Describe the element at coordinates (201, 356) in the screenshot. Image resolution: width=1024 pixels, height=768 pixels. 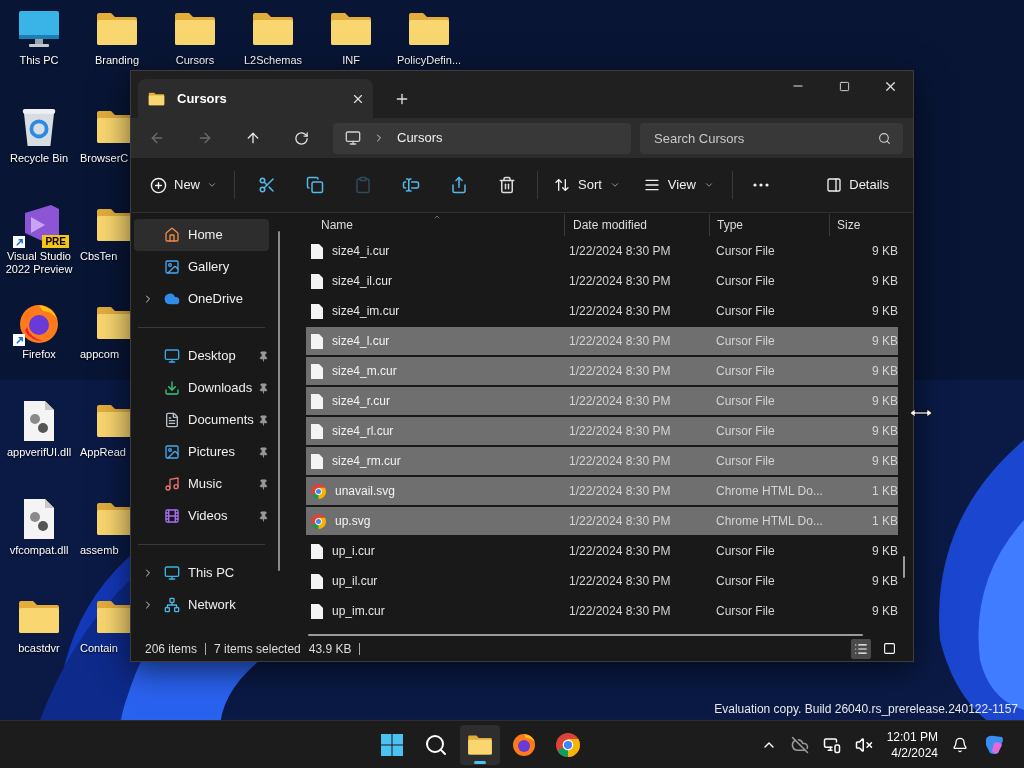
I see `sidebar-item: Desktop` at that location.